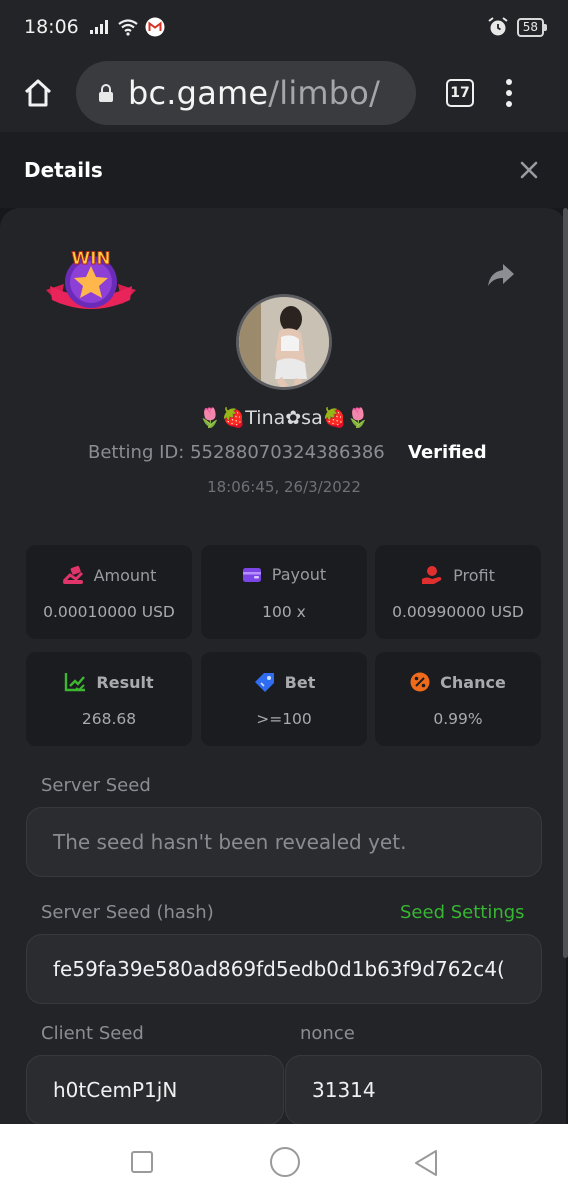  I want to click on betting-id: Betting ID: 55288070324386386, so click(236, 452).